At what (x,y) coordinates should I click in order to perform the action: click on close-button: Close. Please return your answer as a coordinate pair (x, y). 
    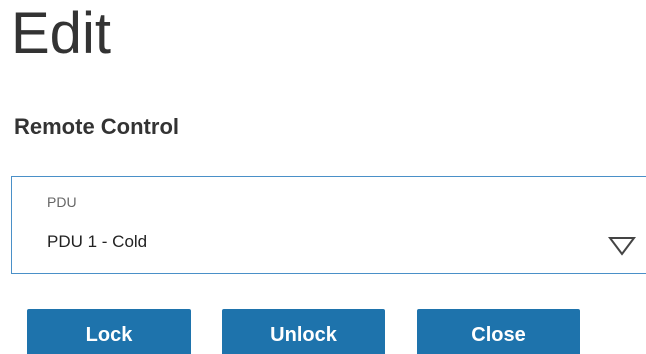
    Looking at the image, I should click on (498, 331).